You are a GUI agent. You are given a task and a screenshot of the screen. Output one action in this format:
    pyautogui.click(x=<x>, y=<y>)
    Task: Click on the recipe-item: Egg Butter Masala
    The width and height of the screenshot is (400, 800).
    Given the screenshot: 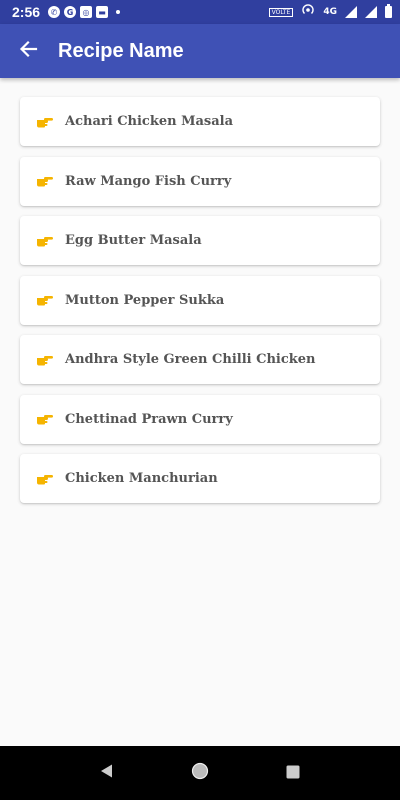 What is the action you would take?
    pyautogui.click(x=200, y=240)
    